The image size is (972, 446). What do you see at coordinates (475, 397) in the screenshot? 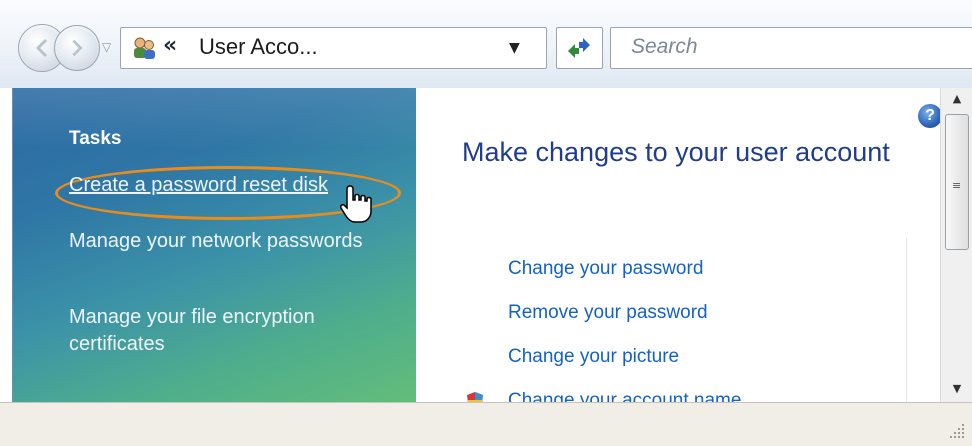
I see `shield-icon` at bounding box center [475, 397].